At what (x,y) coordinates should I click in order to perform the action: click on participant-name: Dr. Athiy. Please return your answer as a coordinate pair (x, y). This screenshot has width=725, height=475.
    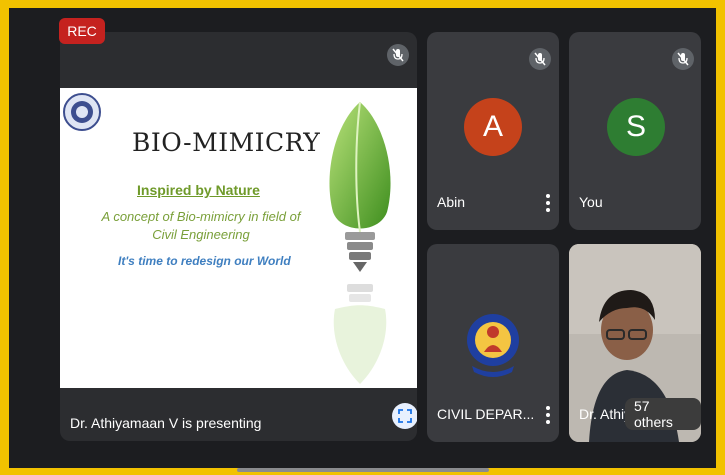
    Looking at the image, I should click on (605, 414).